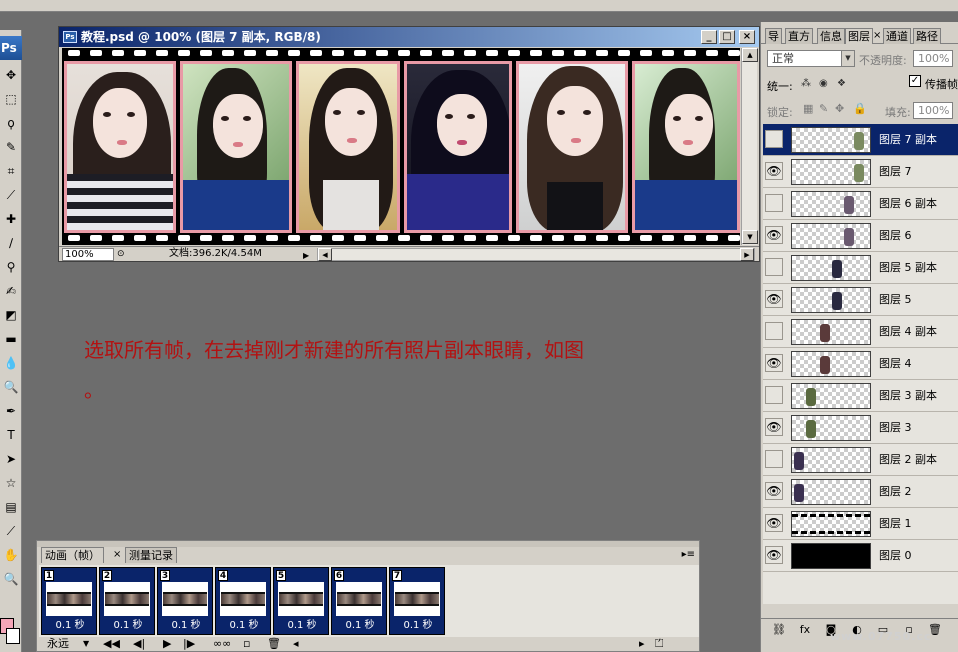 This screenshot has width=958, height=652. I want to click on maximize-button: □, so click(727, 37).